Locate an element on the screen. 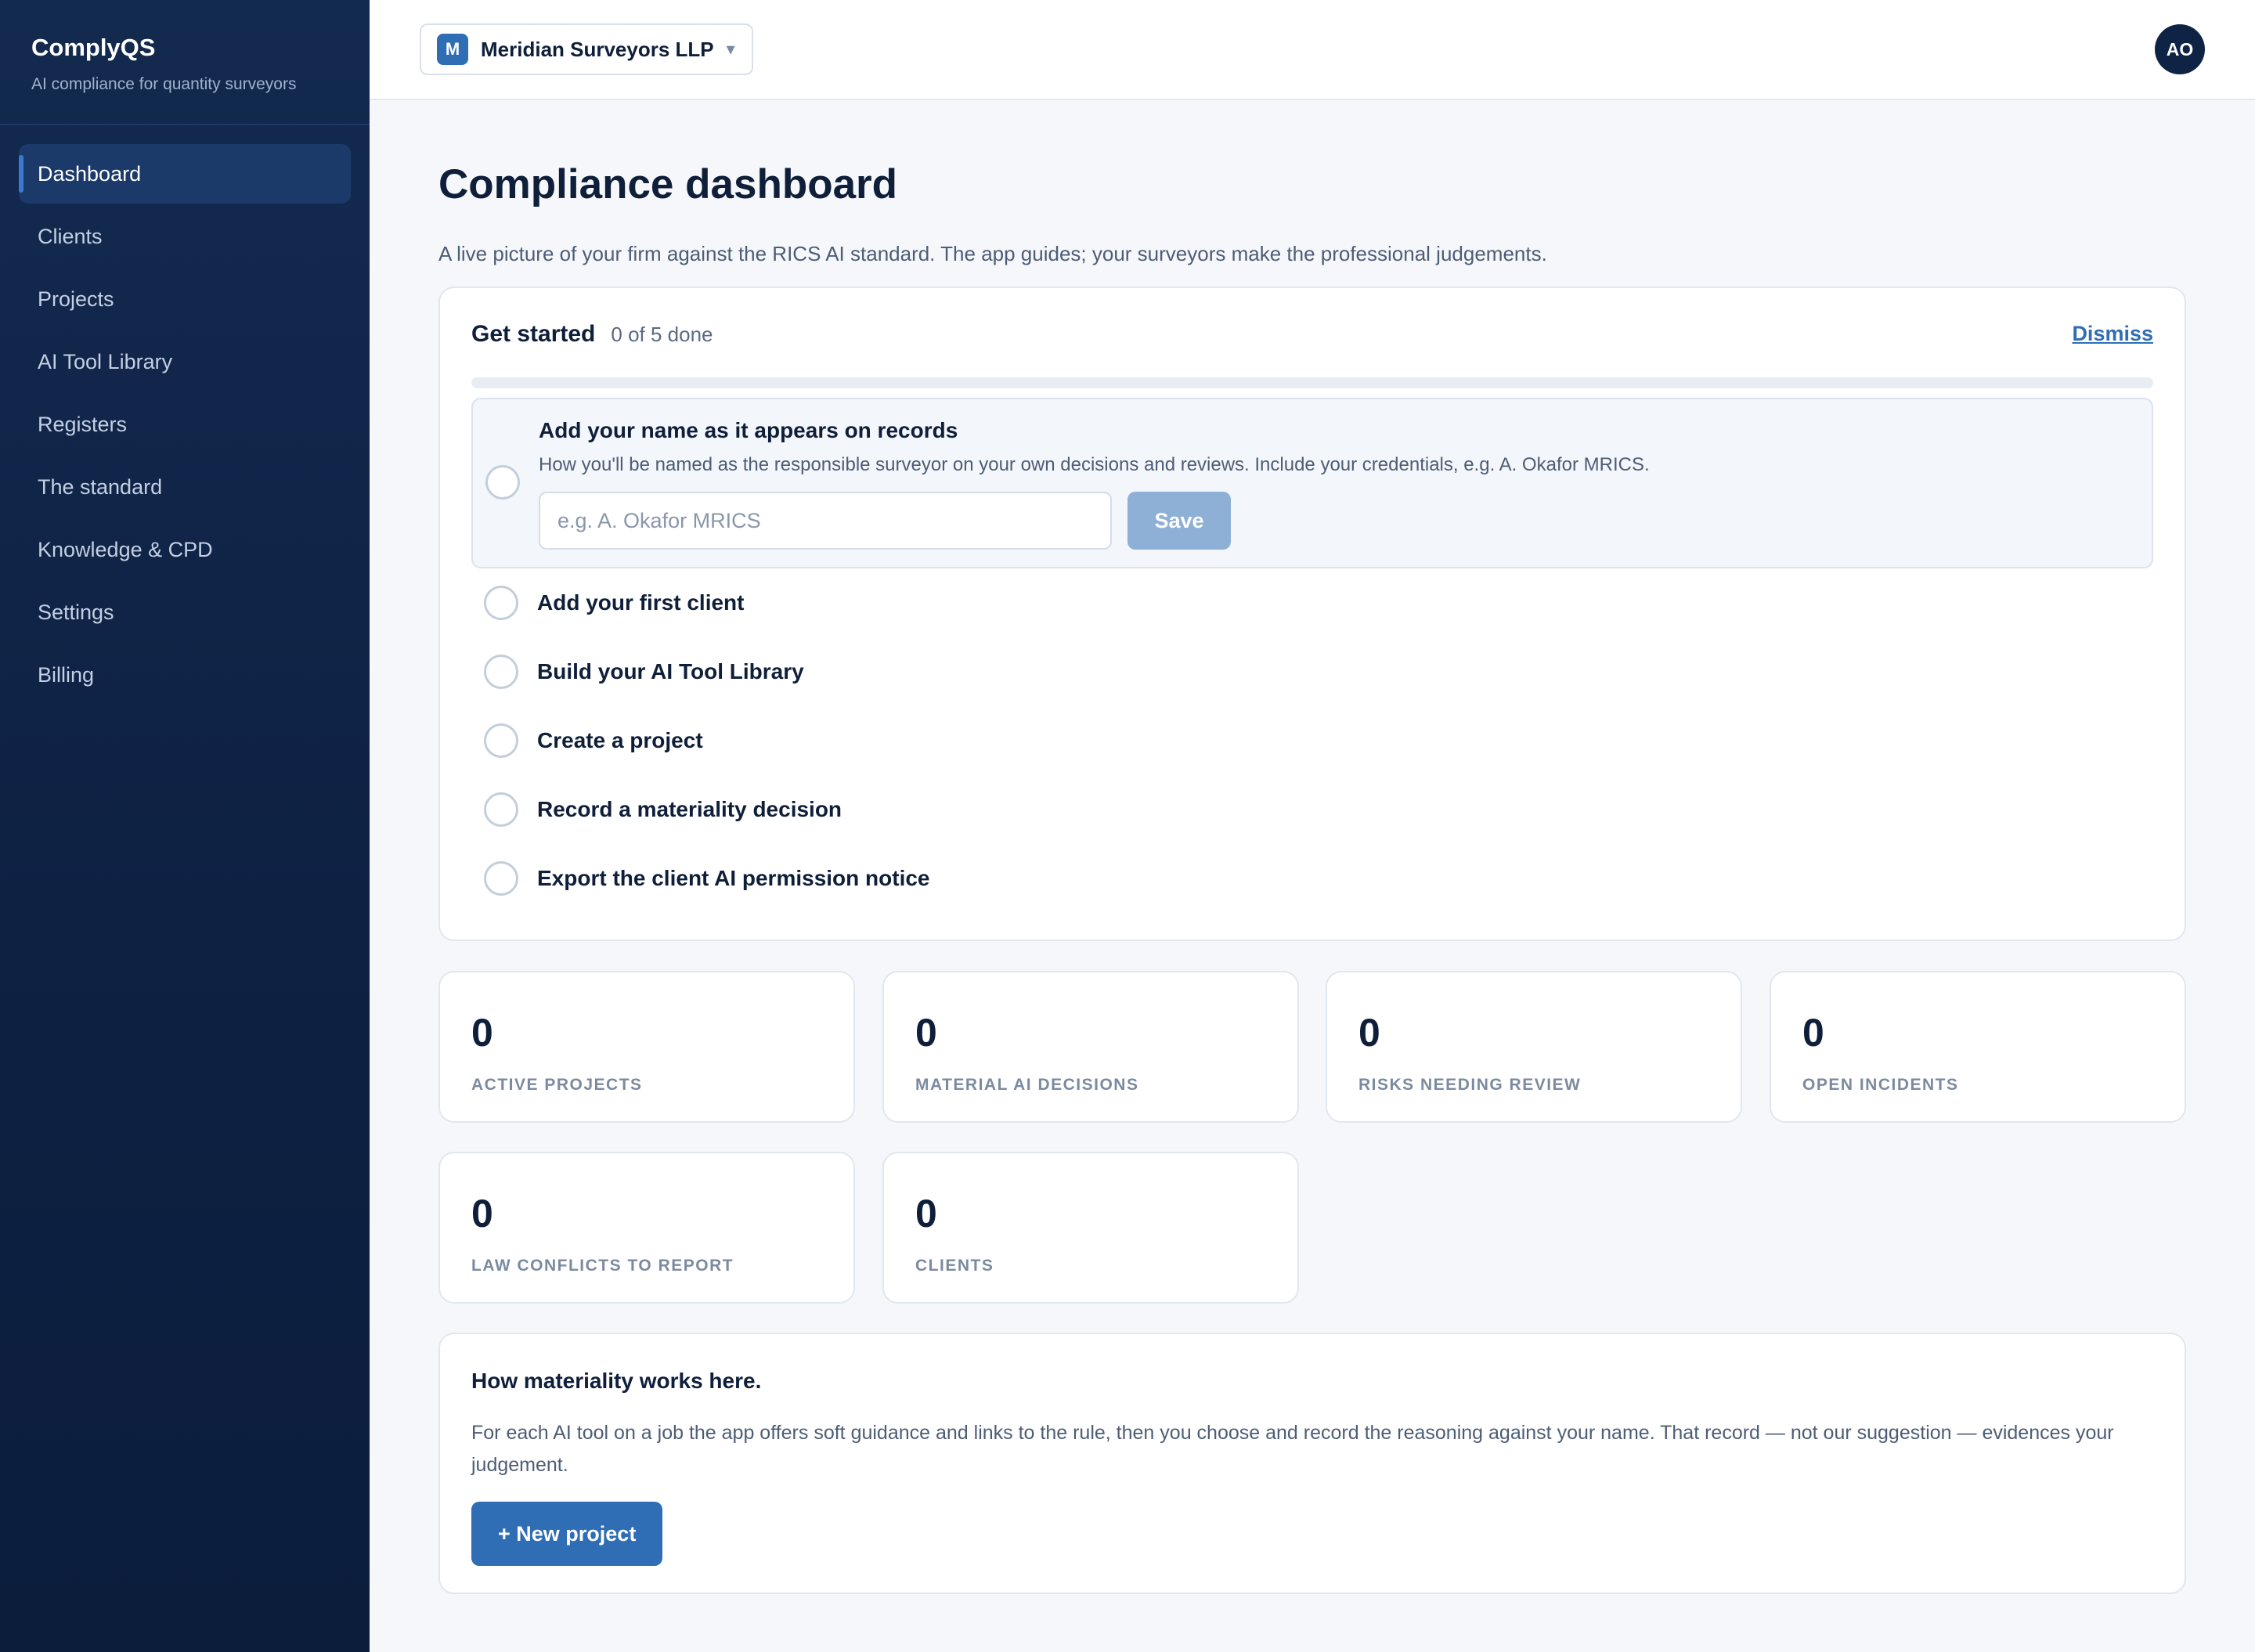  progress-bar is located at coordinates (1312, 382).